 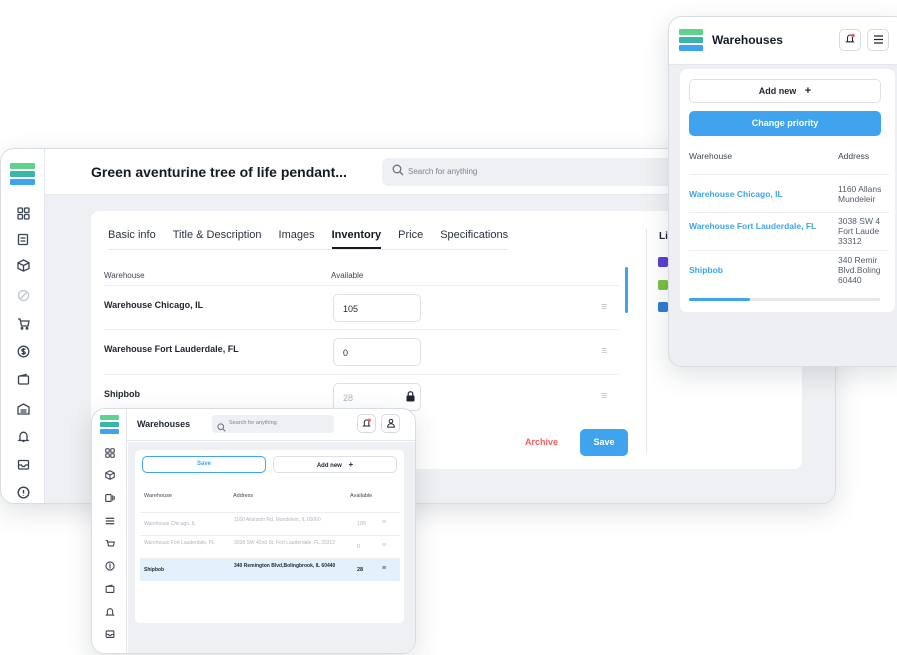 I want to click on address-line: 340 Remir, so click(x=858, y=260).